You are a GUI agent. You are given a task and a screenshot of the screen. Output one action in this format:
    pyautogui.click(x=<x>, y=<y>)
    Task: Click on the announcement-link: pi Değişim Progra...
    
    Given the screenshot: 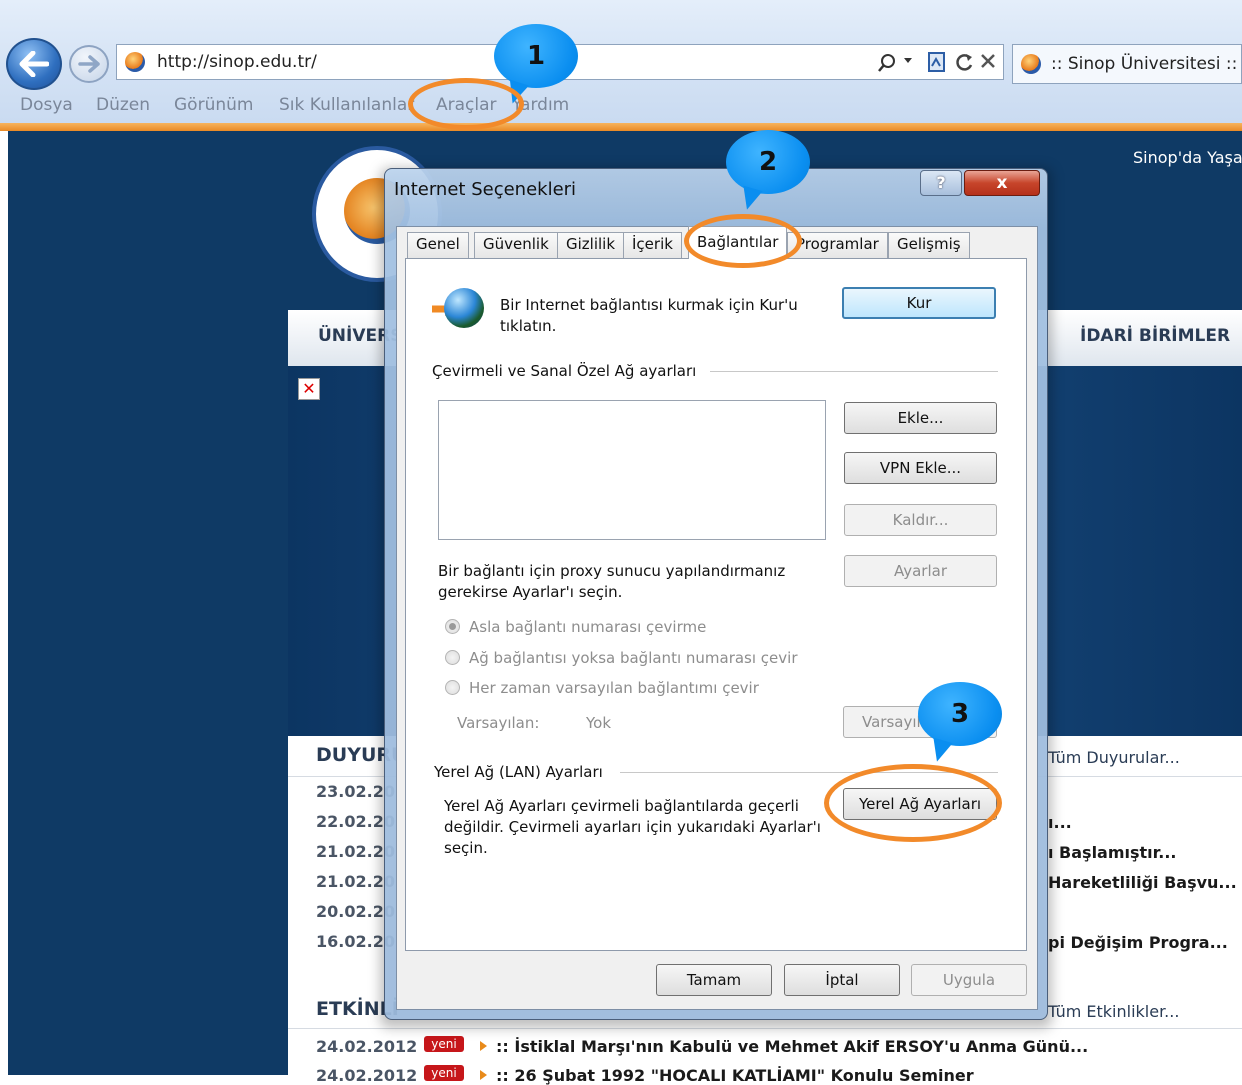 What is the action you would take?
    pyautogui.click(x=1138, y=942)
    